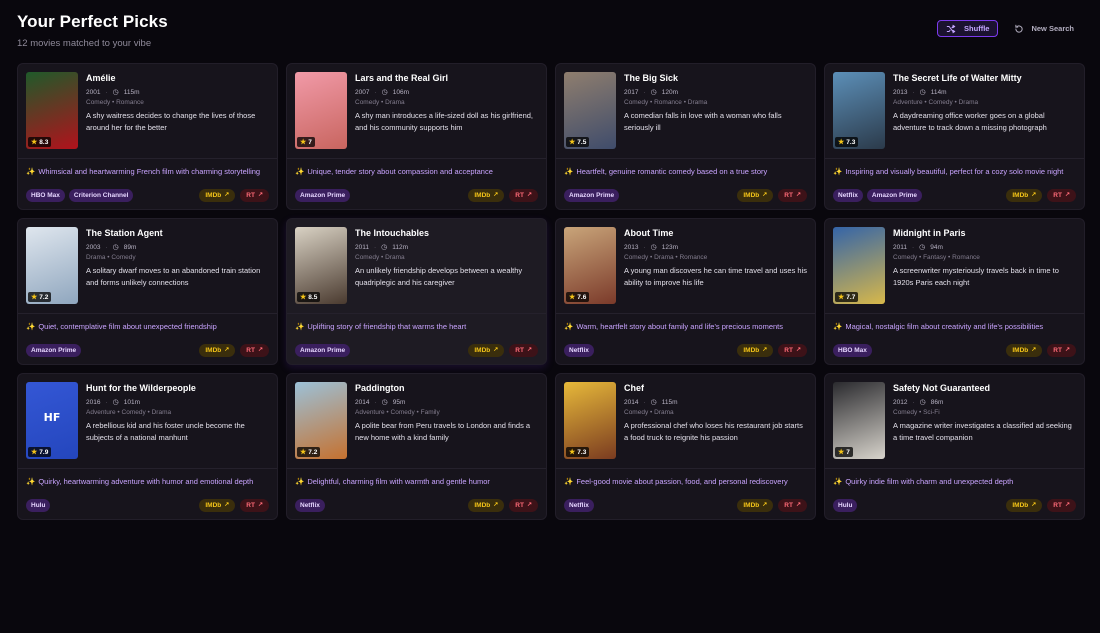  Describe the element at coordinates (40, 142) in the screenshot. I see `rating-badge: ★ 8.3` at that location.